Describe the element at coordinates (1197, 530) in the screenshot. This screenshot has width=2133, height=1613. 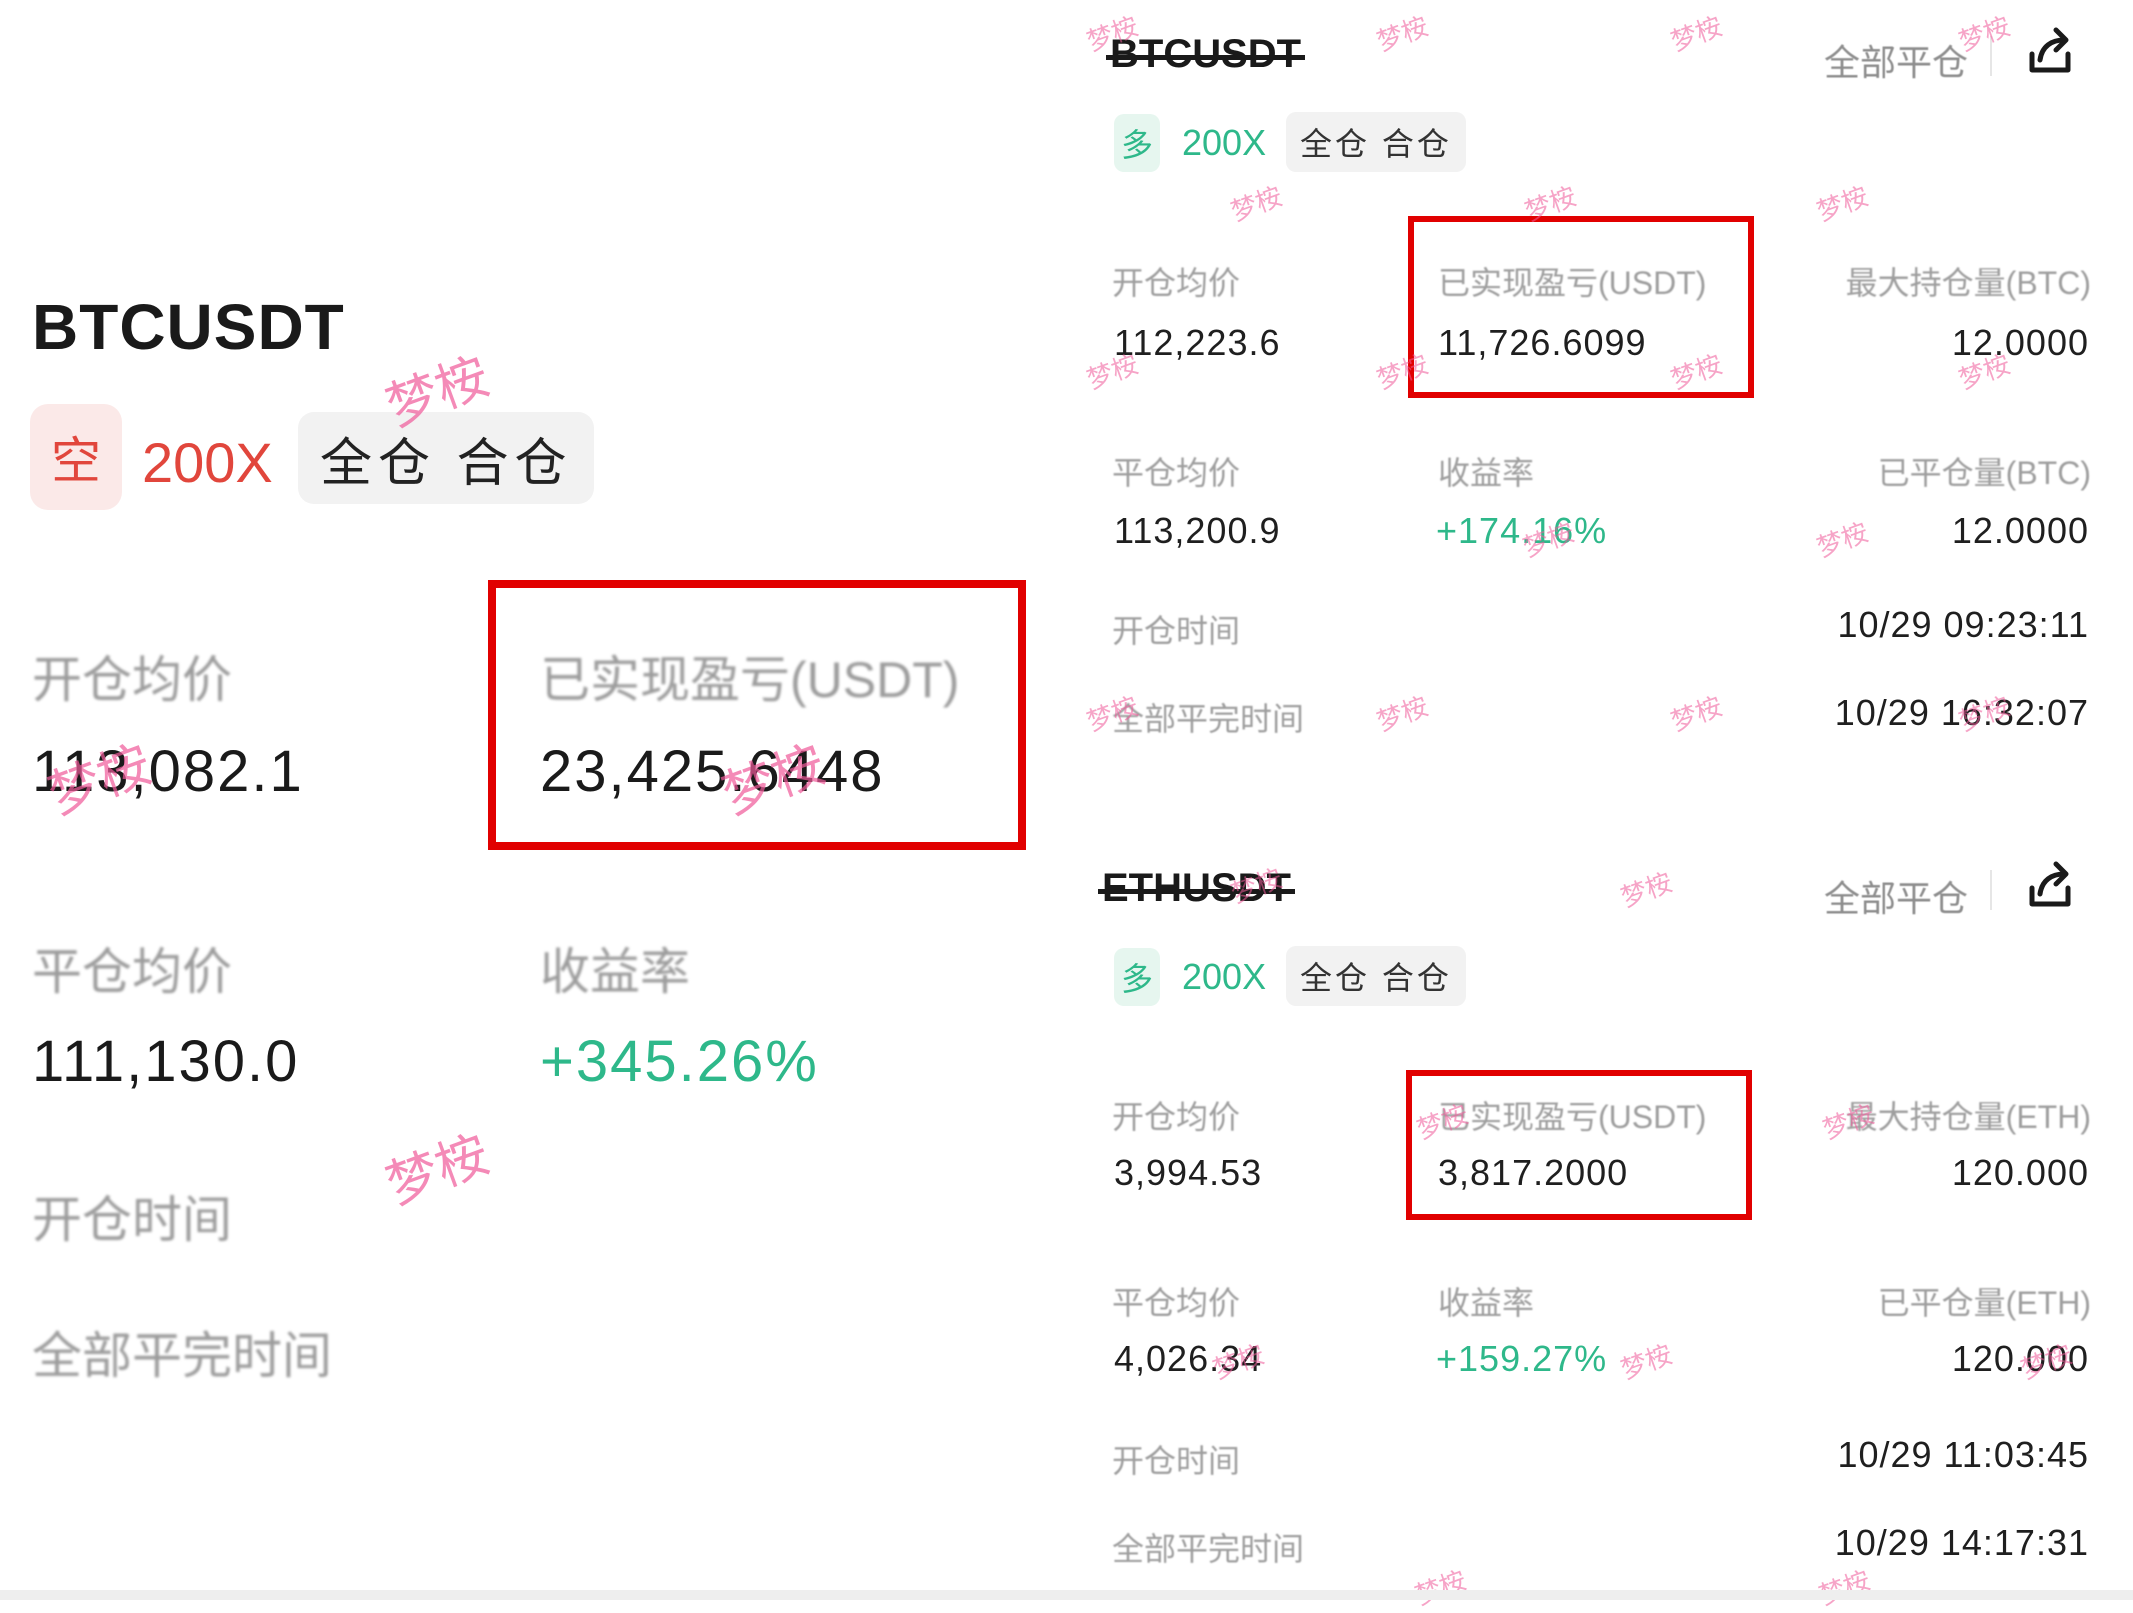
I see `close-avg-value: 113,200.9` at that location.